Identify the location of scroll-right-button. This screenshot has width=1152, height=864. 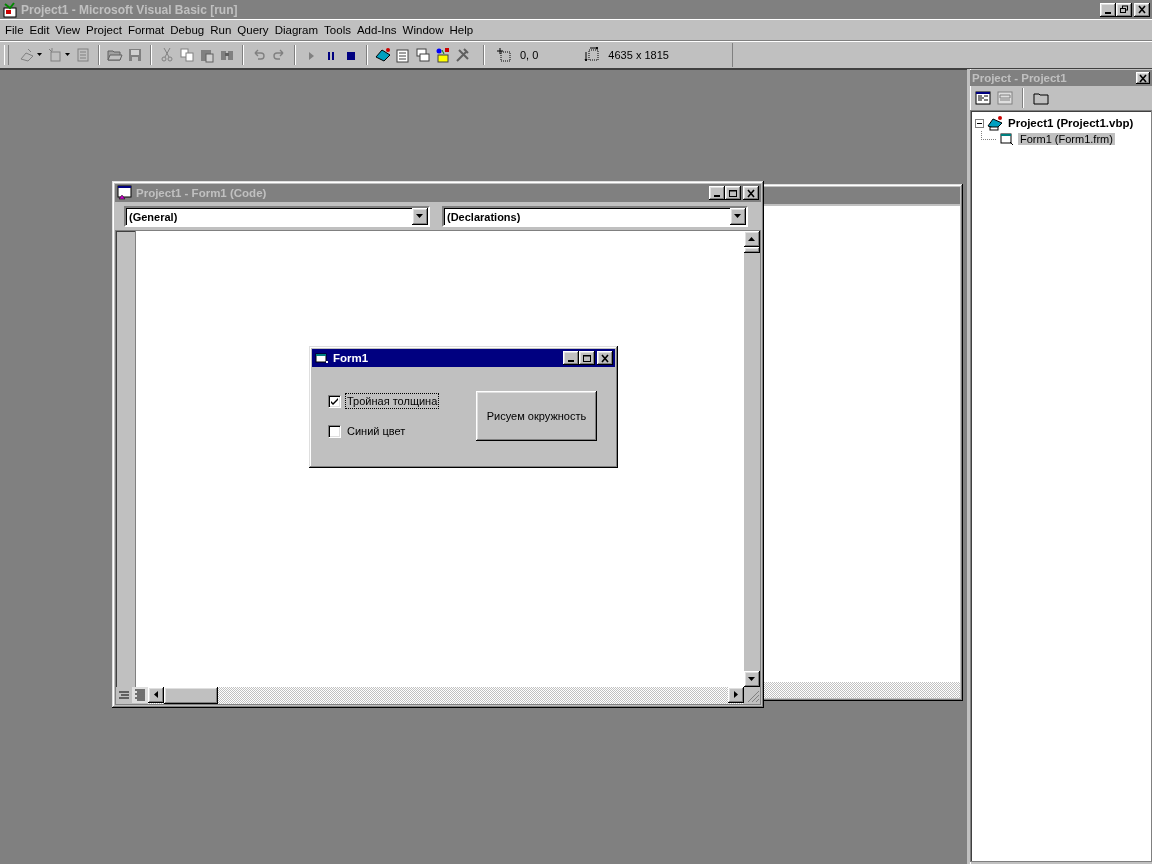
(736, 695).